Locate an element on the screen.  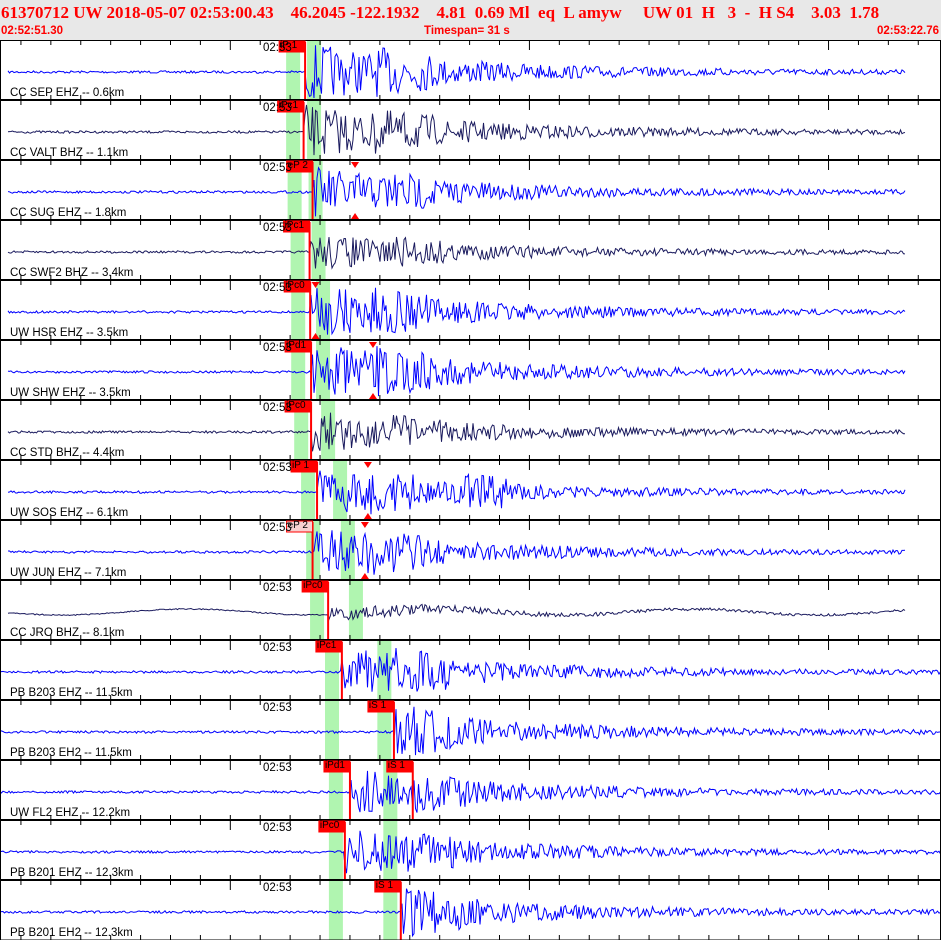
start-time: 02:52:51.30 is located at coordinates (32, 31).